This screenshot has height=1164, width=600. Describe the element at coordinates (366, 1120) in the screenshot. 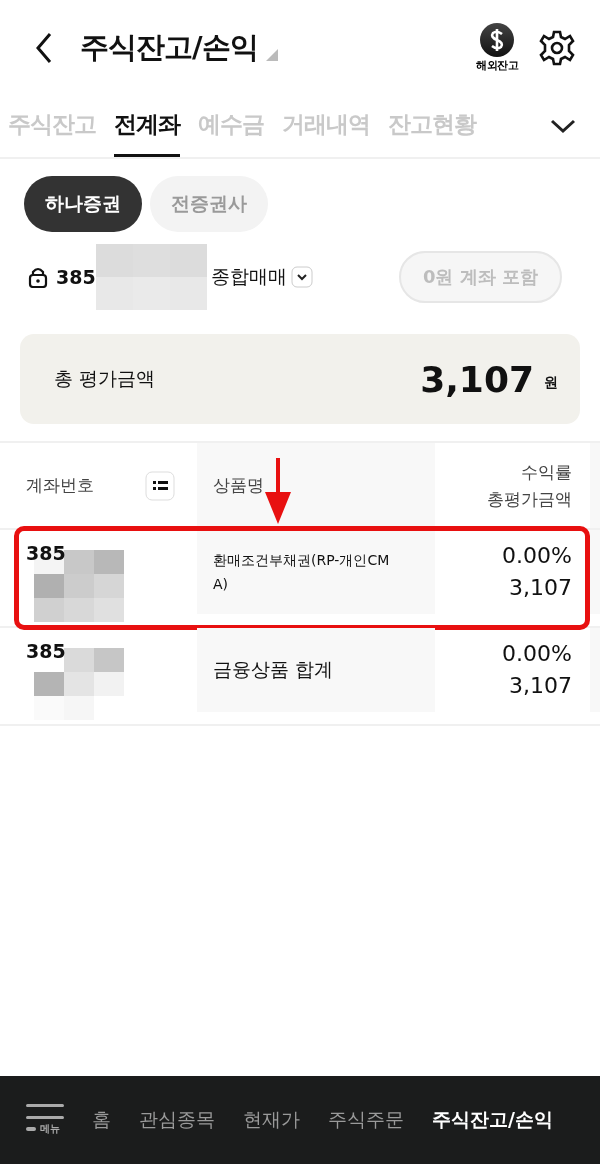

I see `nav-item: 주식주문` at that location.